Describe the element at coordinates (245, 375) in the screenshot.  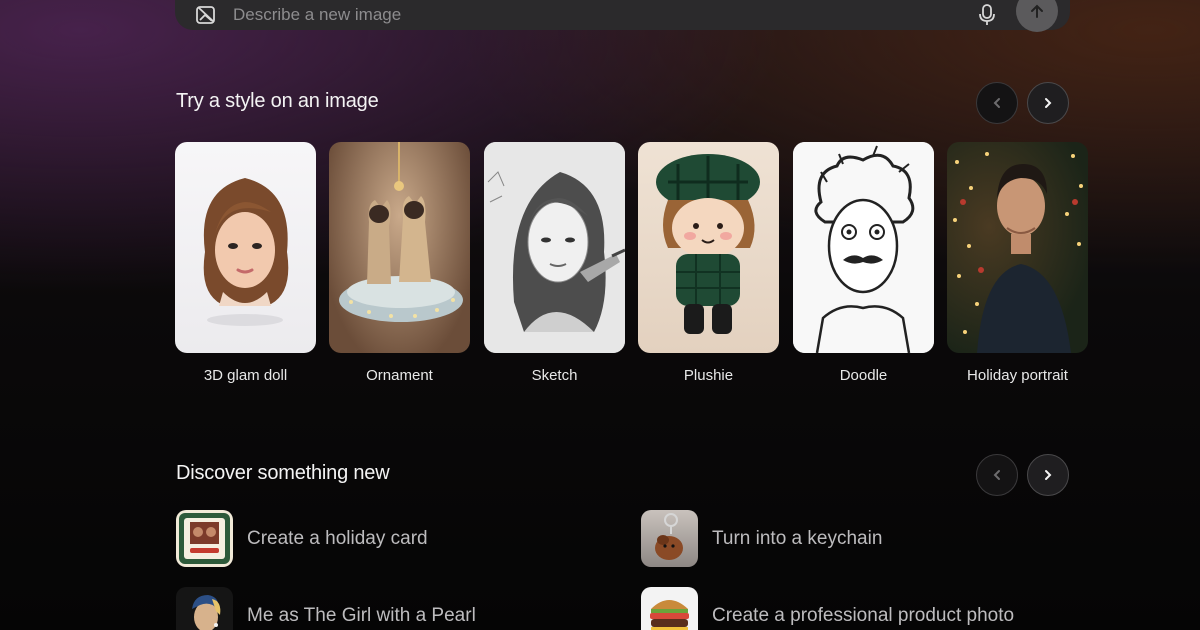
I see `style-label: 3D glam doll` at that location.